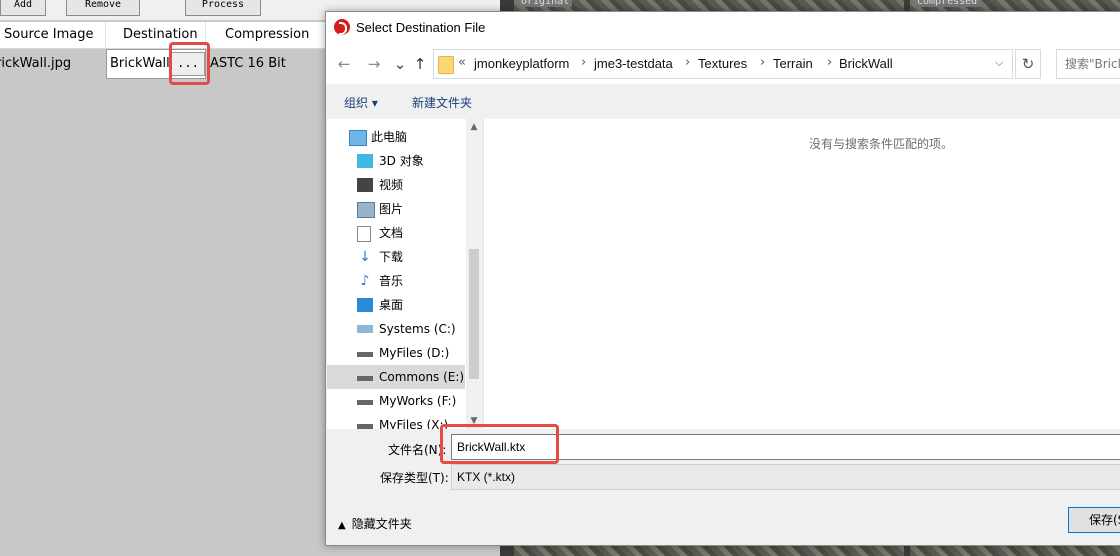  What do you see at coordinates (723, 103) in the screenshot?
I see `command-bar: 组织 ▾ 新建文件夹` at bounding box center [723, 103].